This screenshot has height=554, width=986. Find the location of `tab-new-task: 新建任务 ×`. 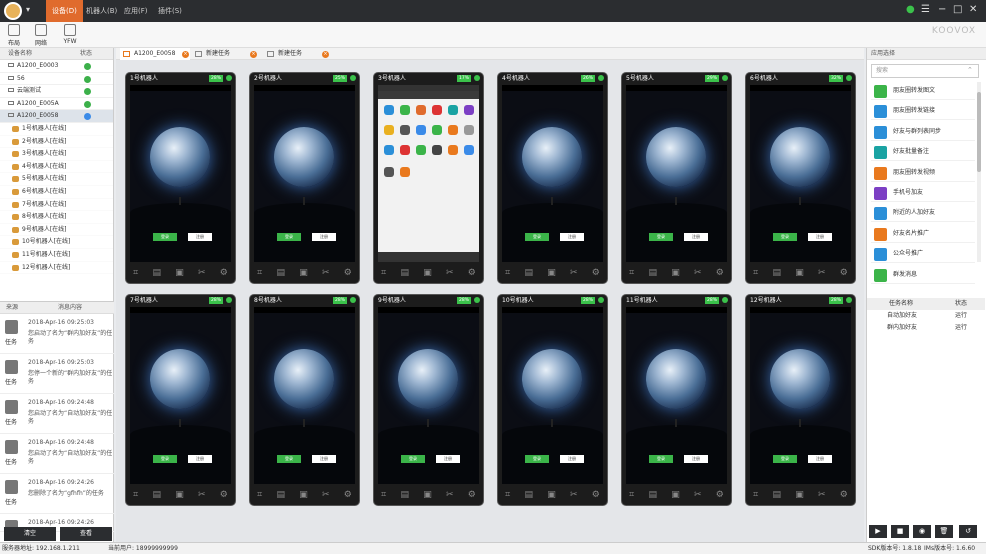

tab-new-task: 新建任务 × is located at coordinates (299, 54).